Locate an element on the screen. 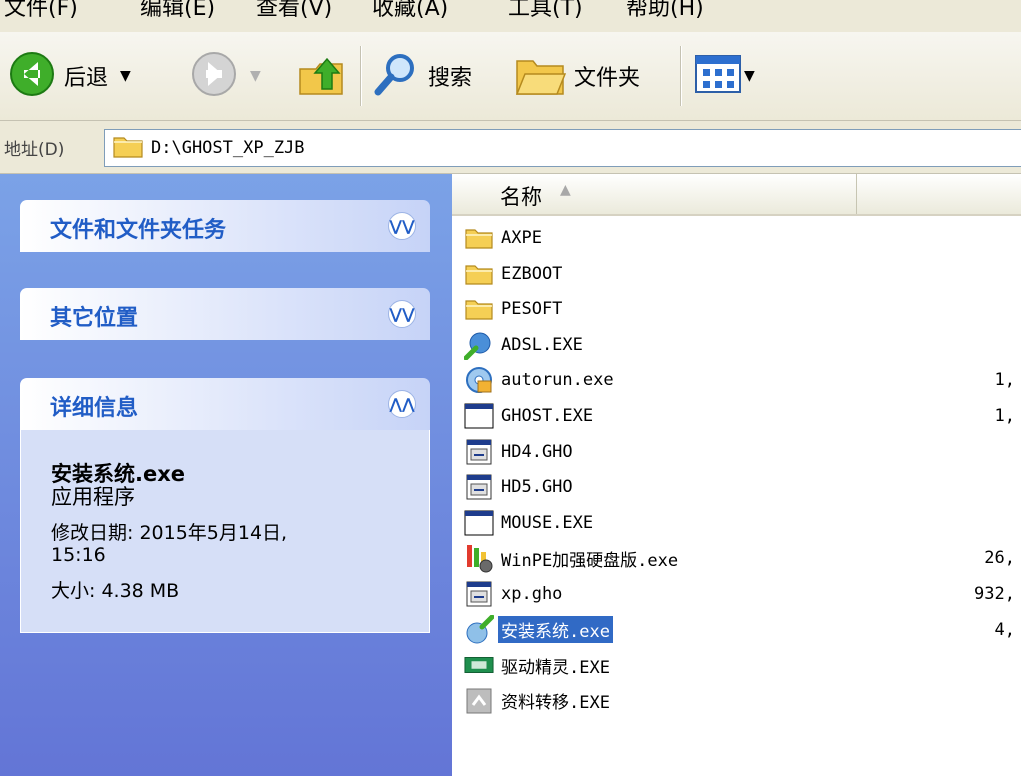 The height and width of the screenshot is (776, 1021). details-modified-time: 15:16 is located at coordinates (78, 555).